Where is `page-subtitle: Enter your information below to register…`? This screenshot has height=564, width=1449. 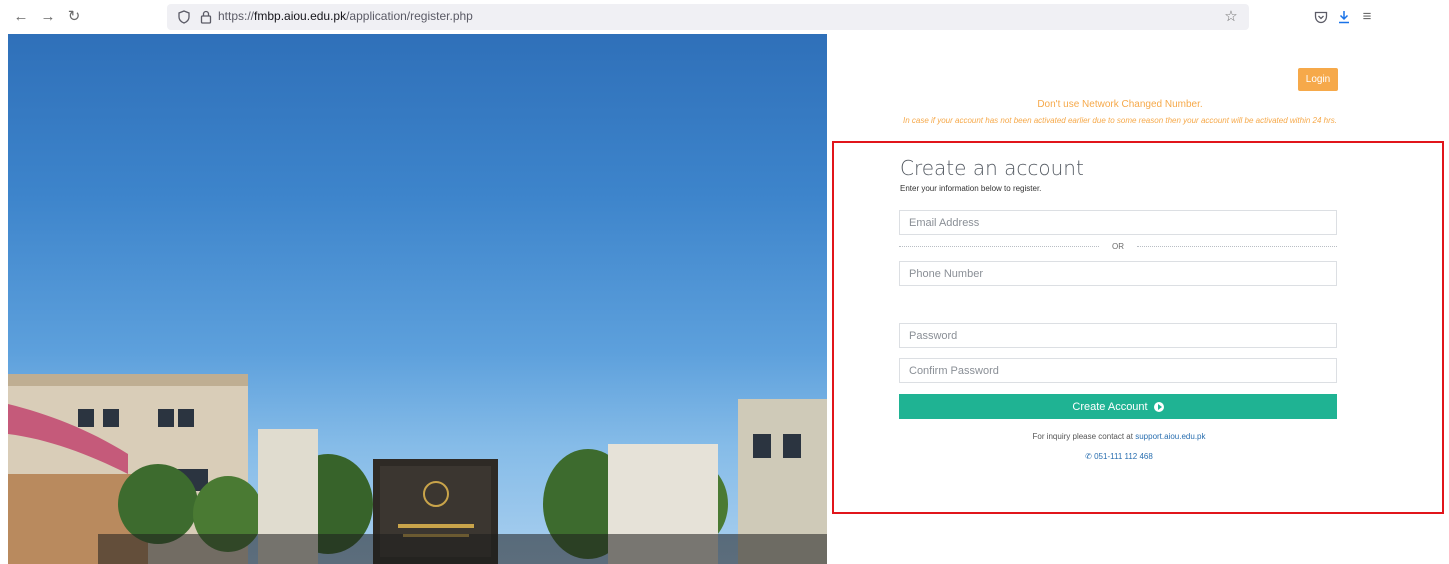
page-subtitle: Enter your information below to register… is located at coordinates (971, 188).